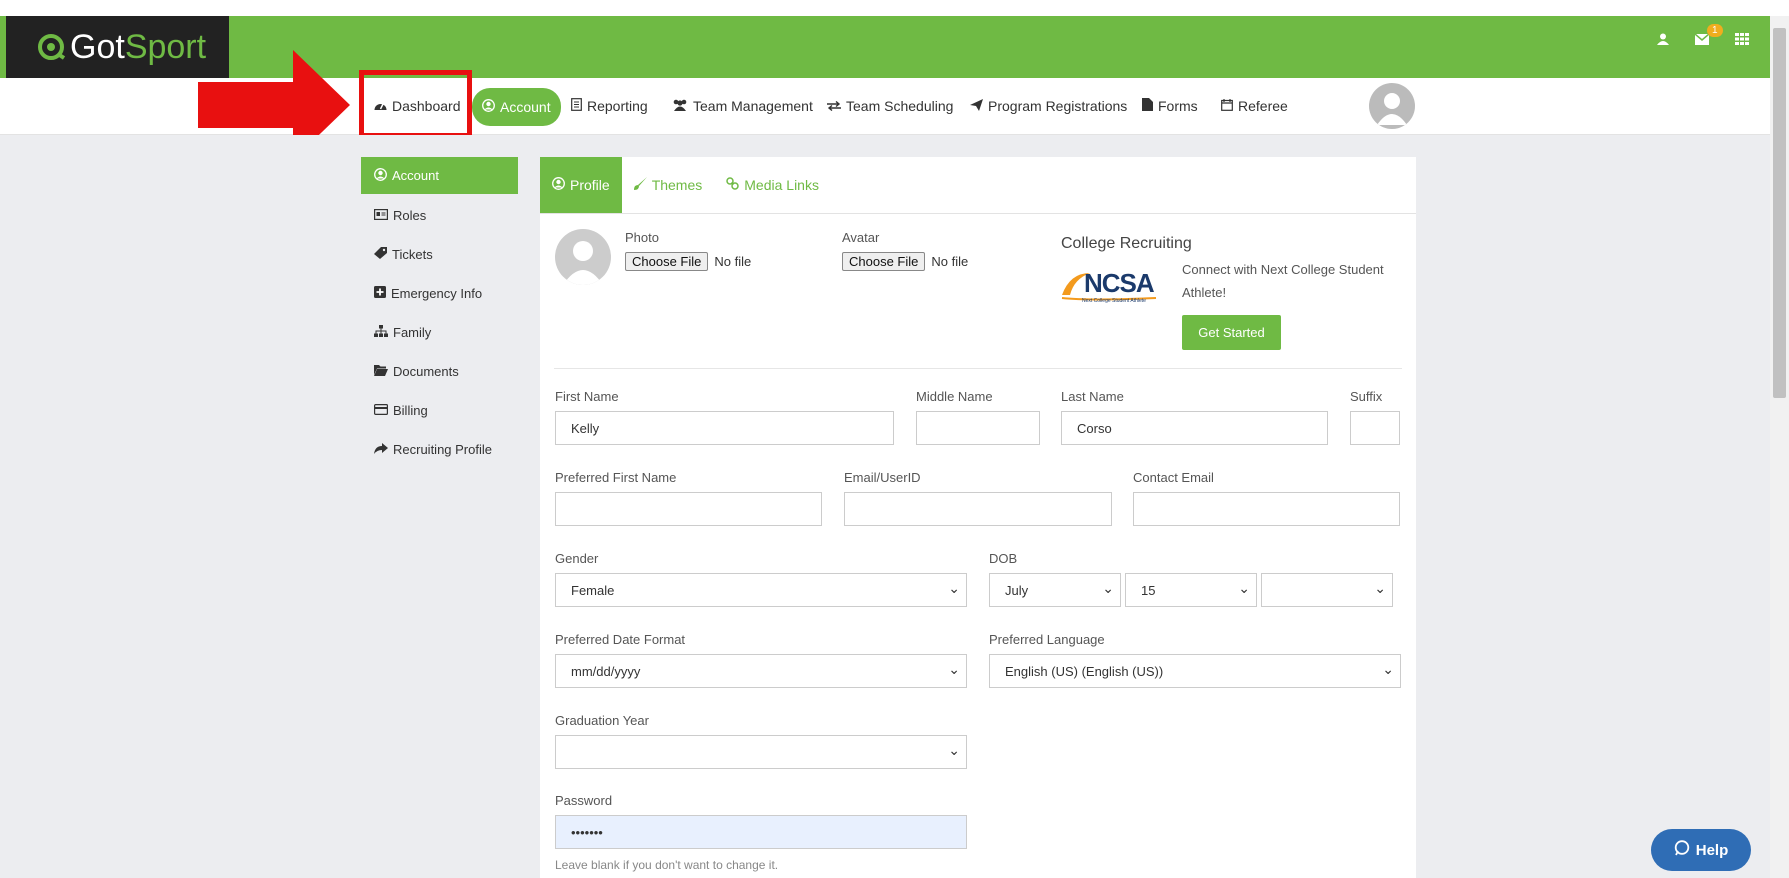  Describe the element at coordinates (1392, 106) in the screenshot. I see `user-avatar` at that location.